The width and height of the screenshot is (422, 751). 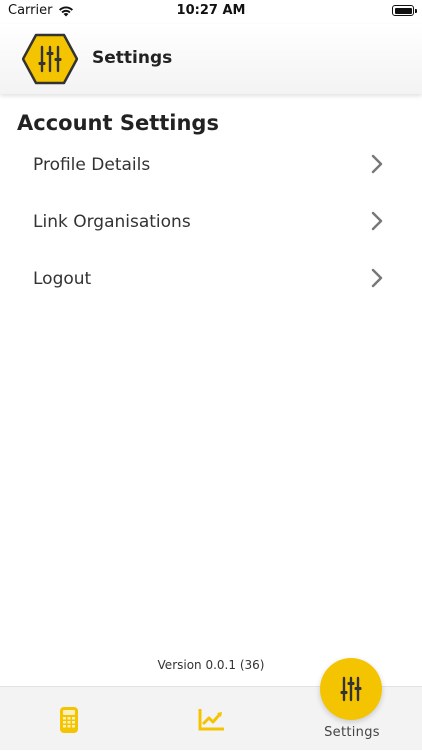 I want to click on menu-item-label: Logout, so click(x=62, y=278).